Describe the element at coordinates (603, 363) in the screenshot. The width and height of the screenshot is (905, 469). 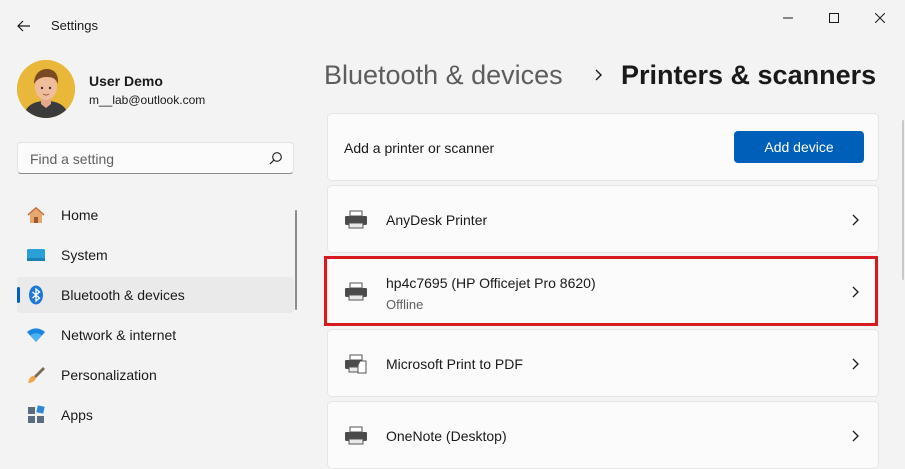
I see `printer-item-print-to-pdf: Microsoft Print to PDF` at that location.